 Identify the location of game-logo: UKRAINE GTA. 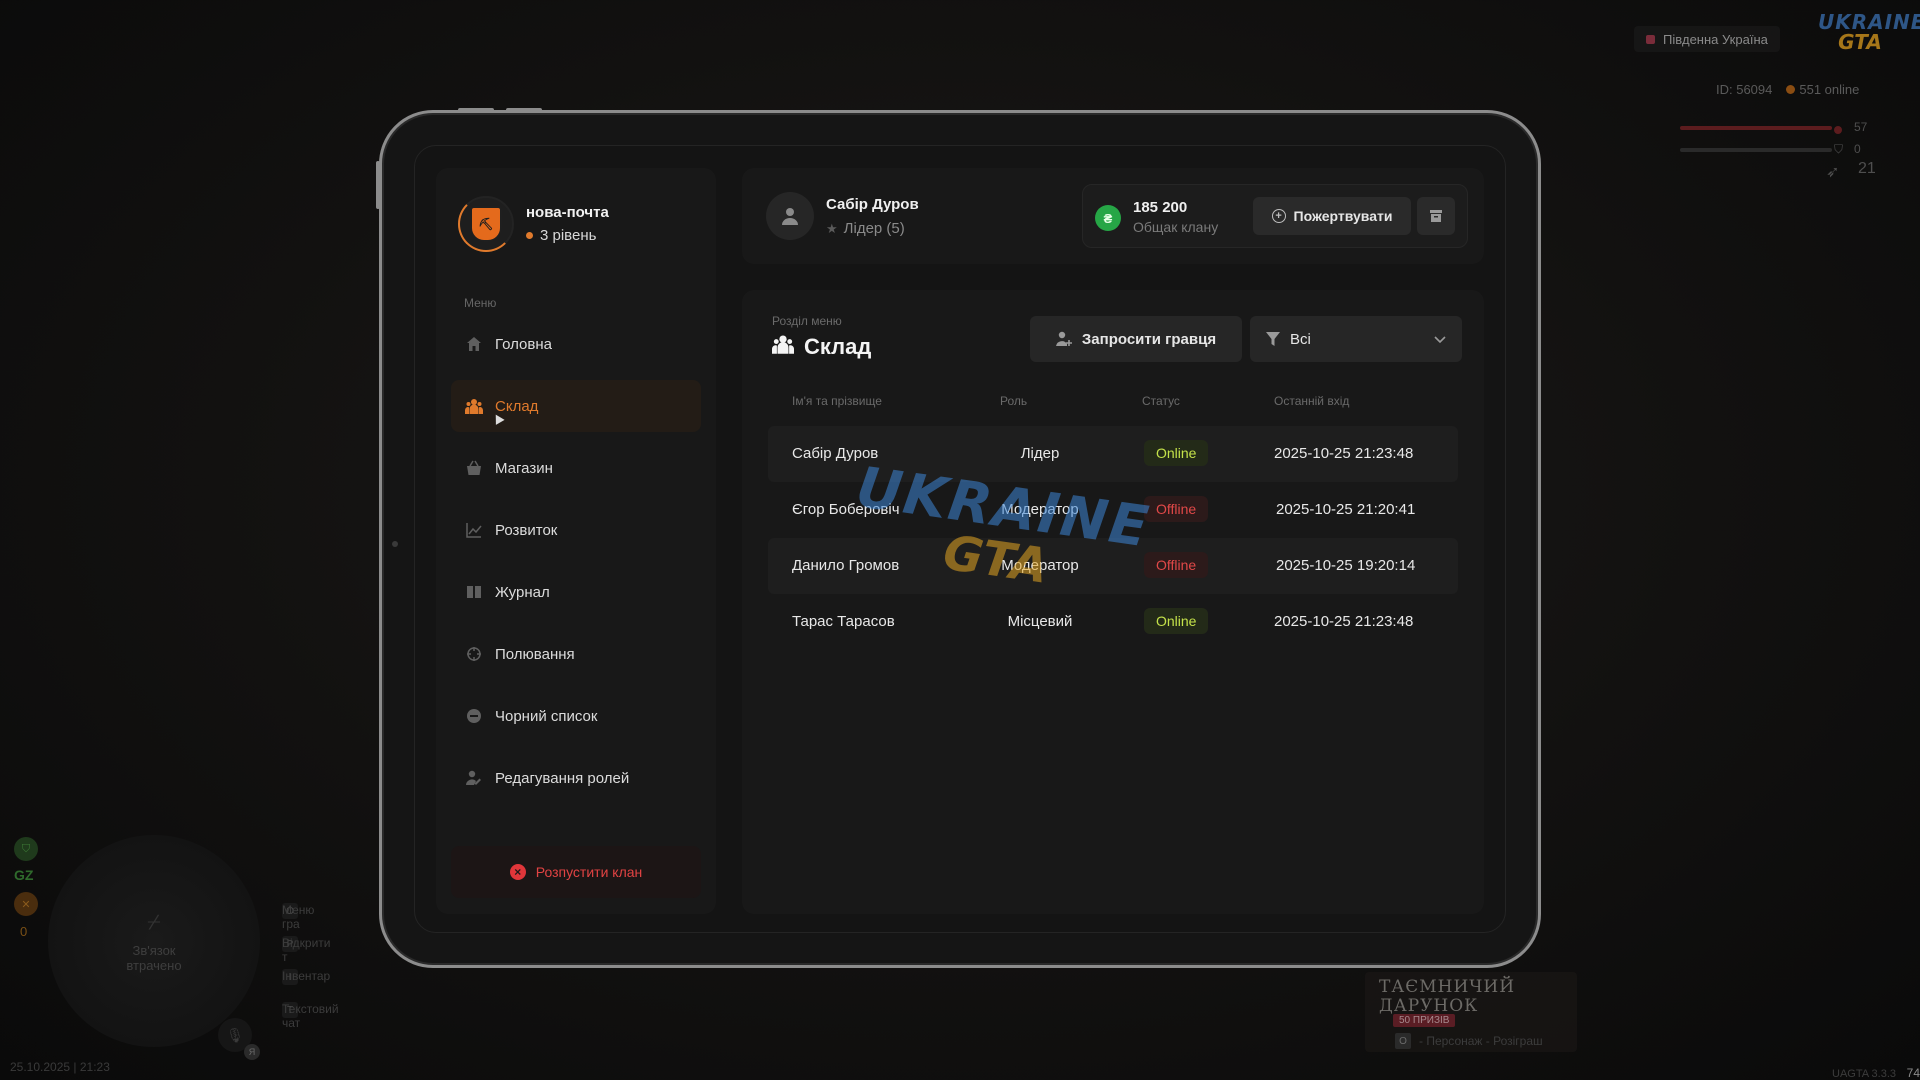
(1869, 32).